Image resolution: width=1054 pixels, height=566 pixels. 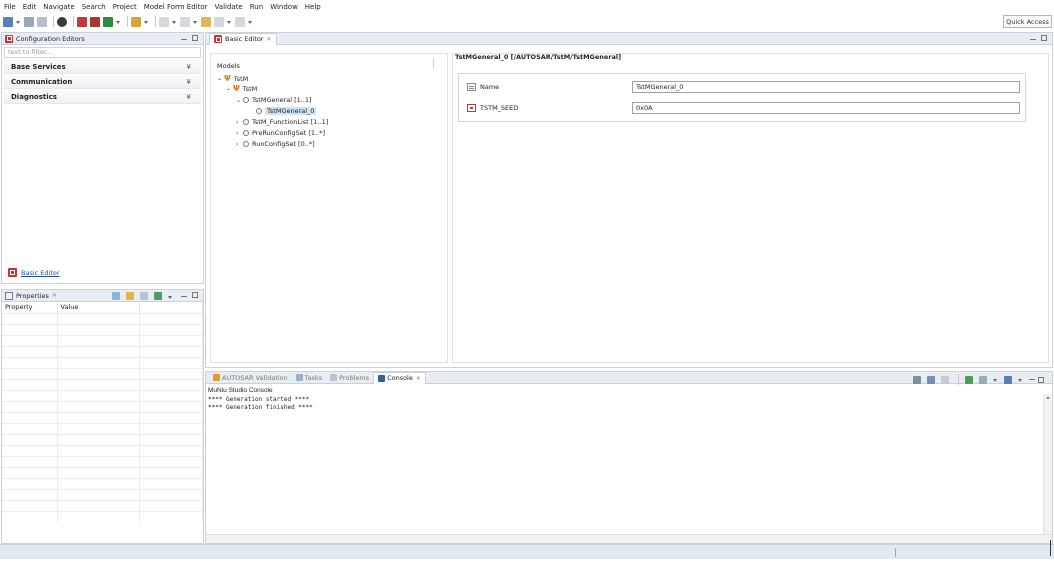 I want to click on basic-editor-link-label: Basic Editor, so click(x=40, y=273).